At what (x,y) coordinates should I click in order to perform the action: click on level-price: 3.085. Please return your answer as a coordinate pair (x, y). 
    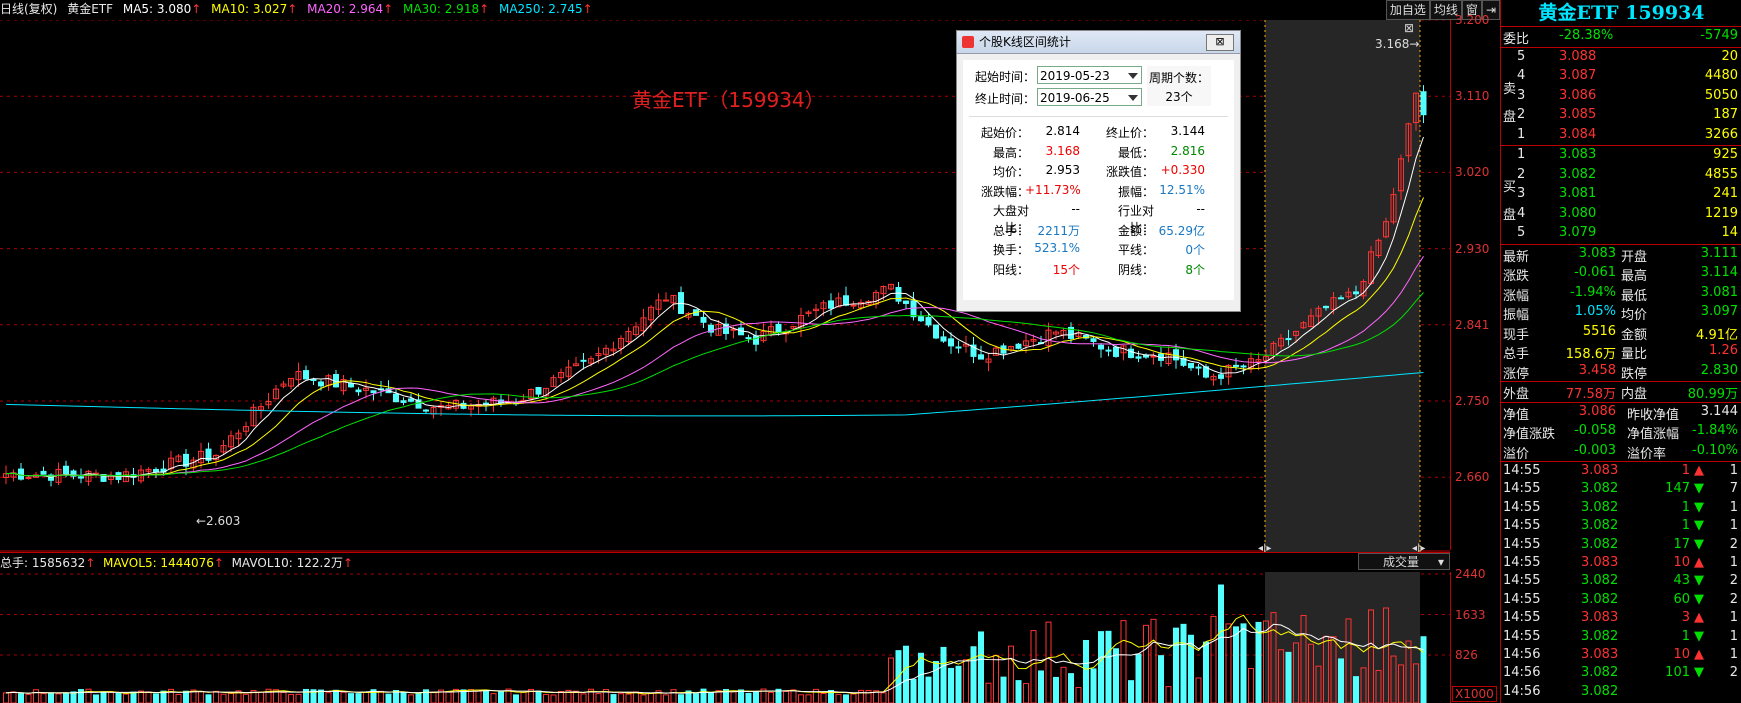
    Looking at the image, I should click on (1578, 114).